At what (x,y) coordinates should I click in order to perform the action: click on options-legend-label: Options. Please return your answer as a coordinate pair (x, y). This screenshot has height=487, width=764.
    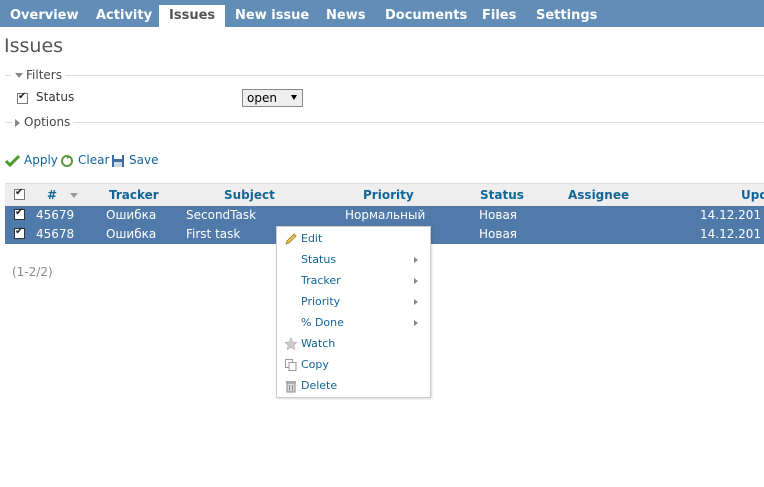
    Looking at the image, I should click on (47, 122).